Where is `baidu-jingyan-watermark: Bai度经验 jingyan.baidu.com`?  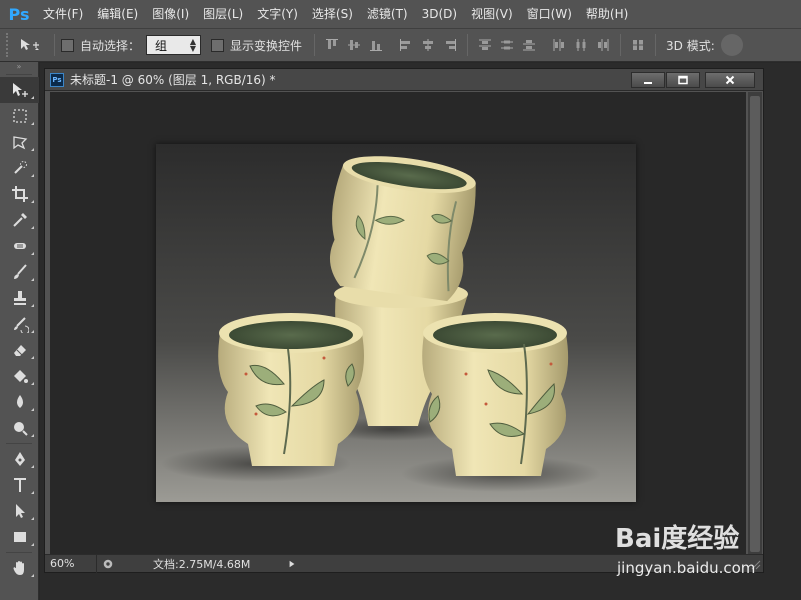
baidu-jingyan-watermark: Bai度经验 jingyan.baidu.com is located at coordinates (705, 549).